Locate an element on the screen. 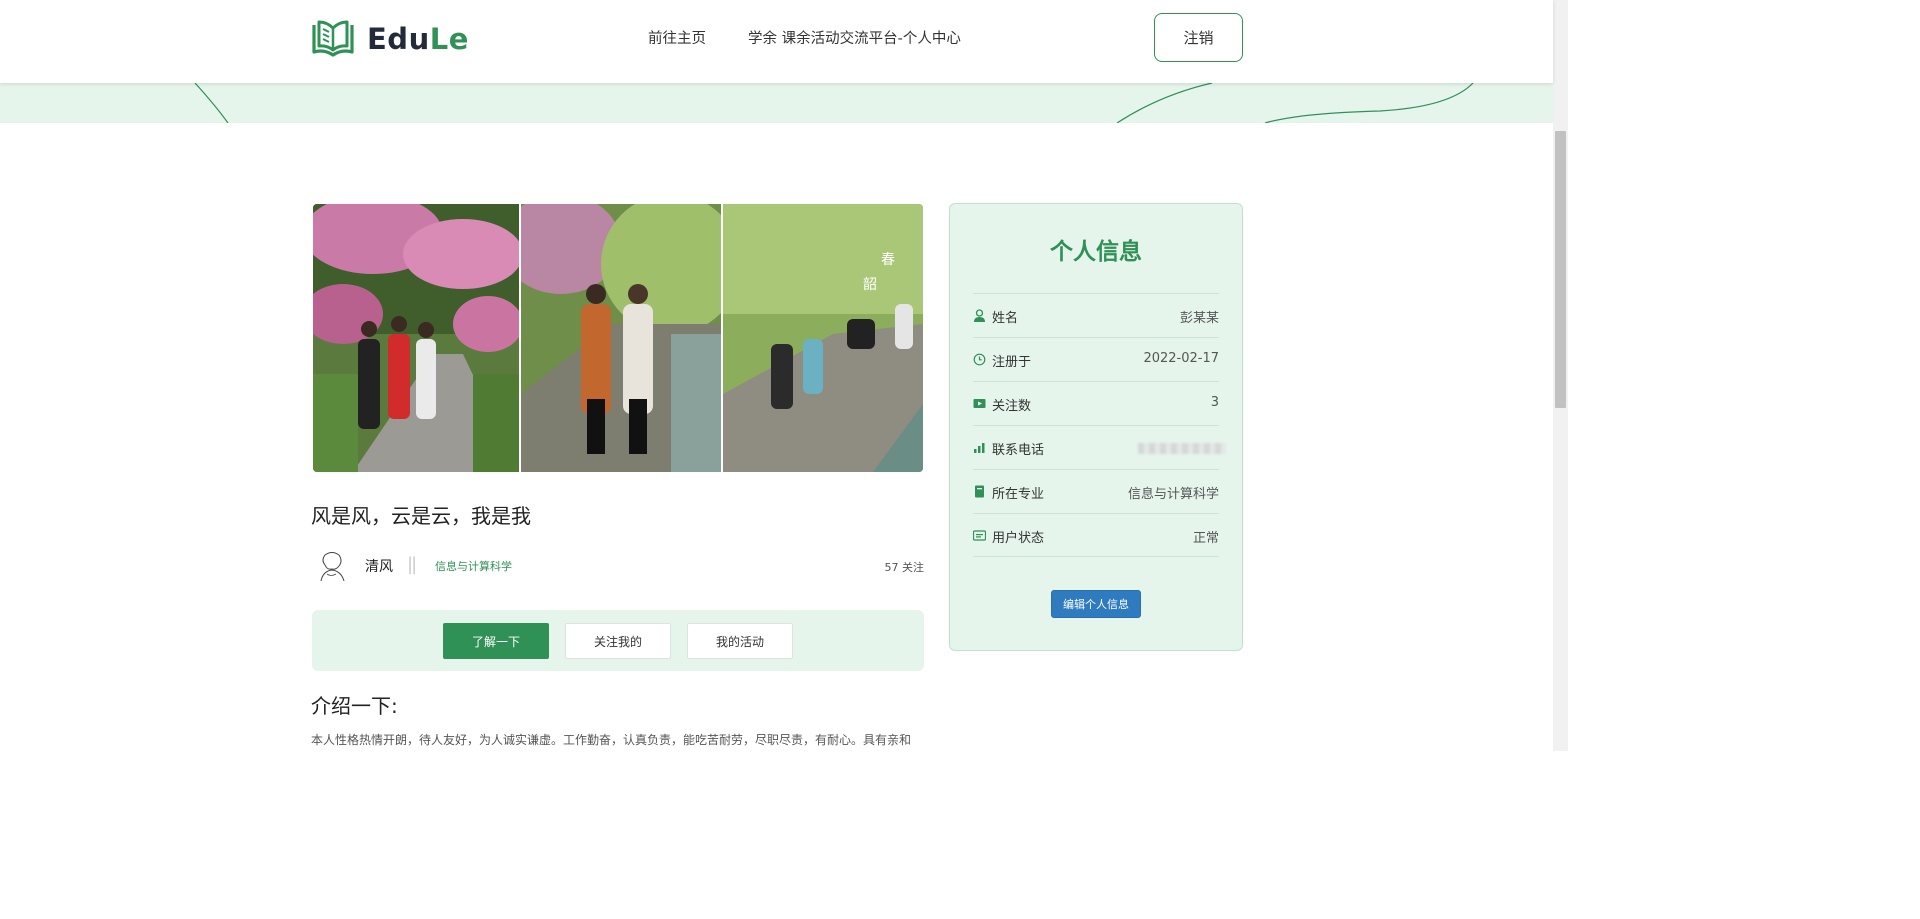 This screenshot has height=919, width=1920. info-row-phone: 联系电话 is located at coordinates (1099, 447).